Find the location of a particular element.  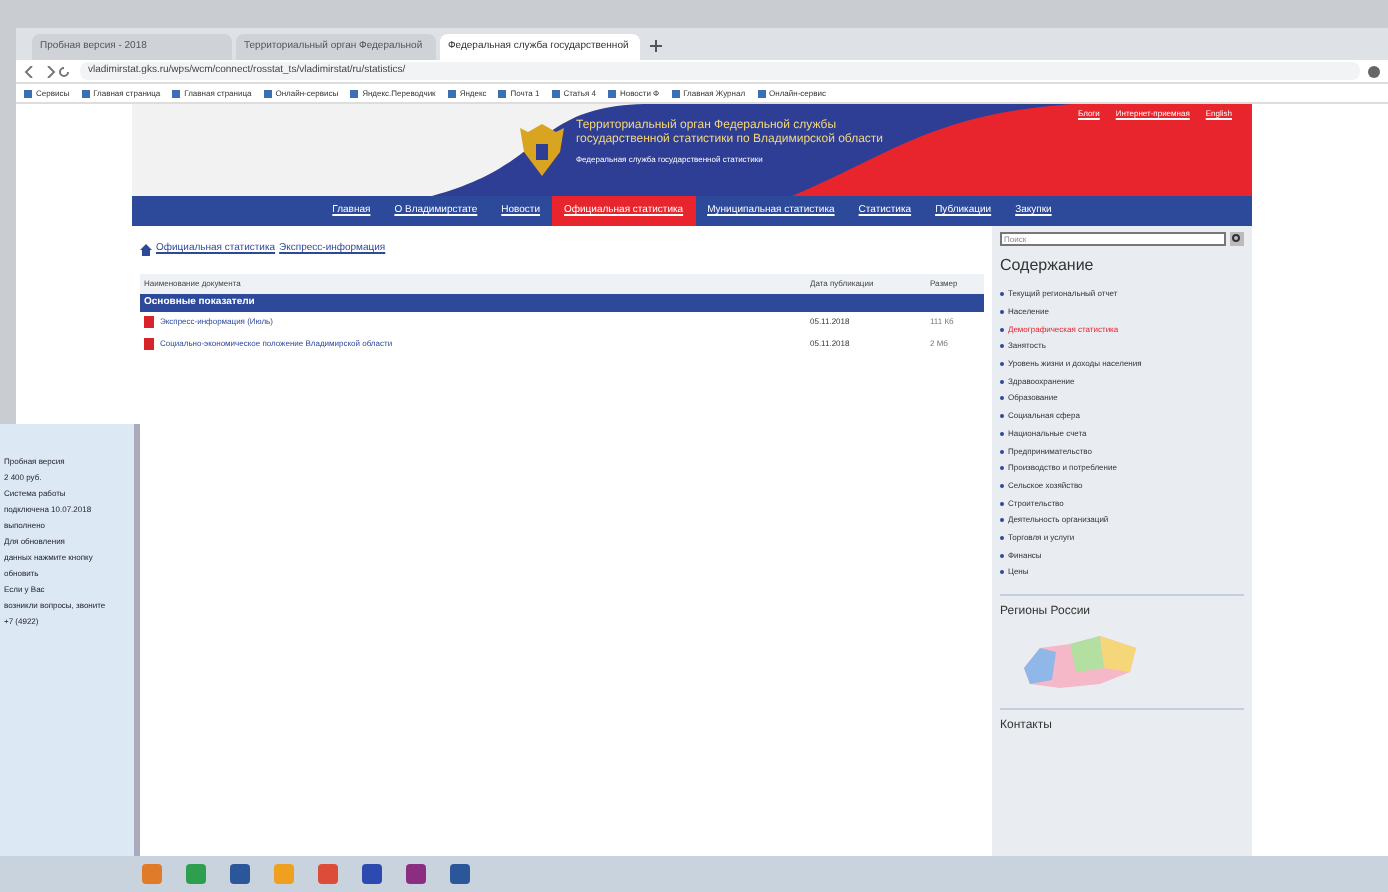

new-tab-icon is located at coordinates (656, 46).